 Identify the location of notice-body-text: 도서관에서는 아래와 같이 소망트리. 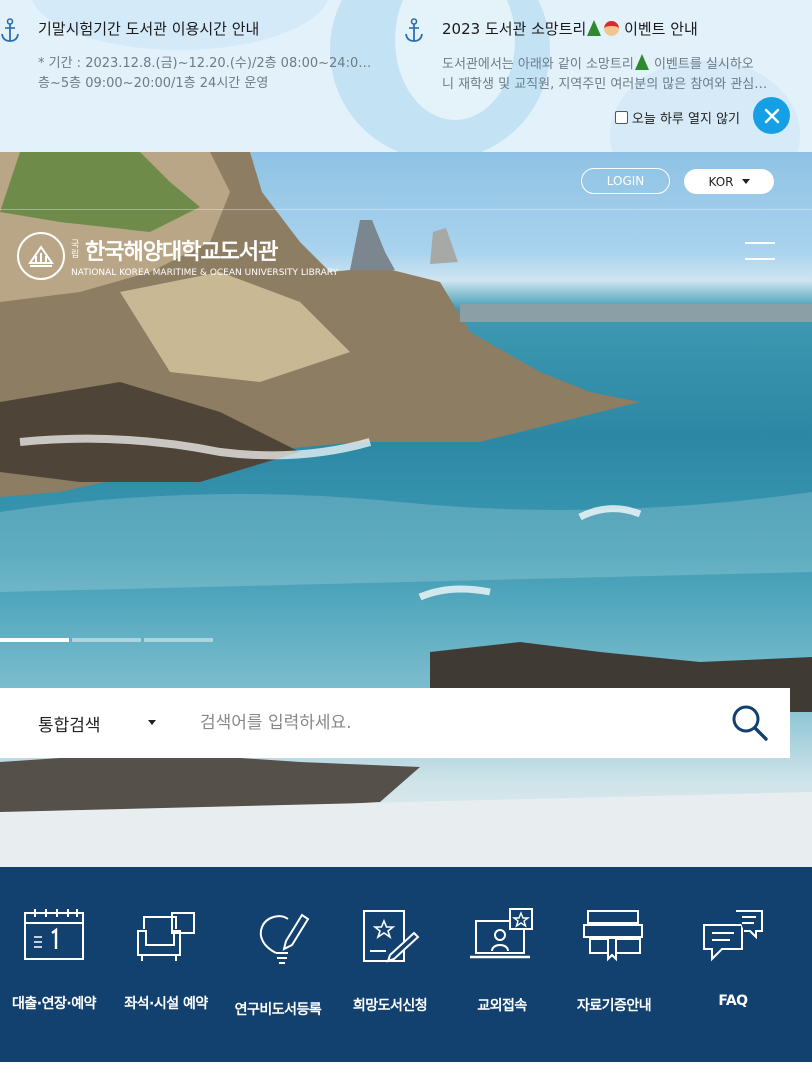
(538, 64).